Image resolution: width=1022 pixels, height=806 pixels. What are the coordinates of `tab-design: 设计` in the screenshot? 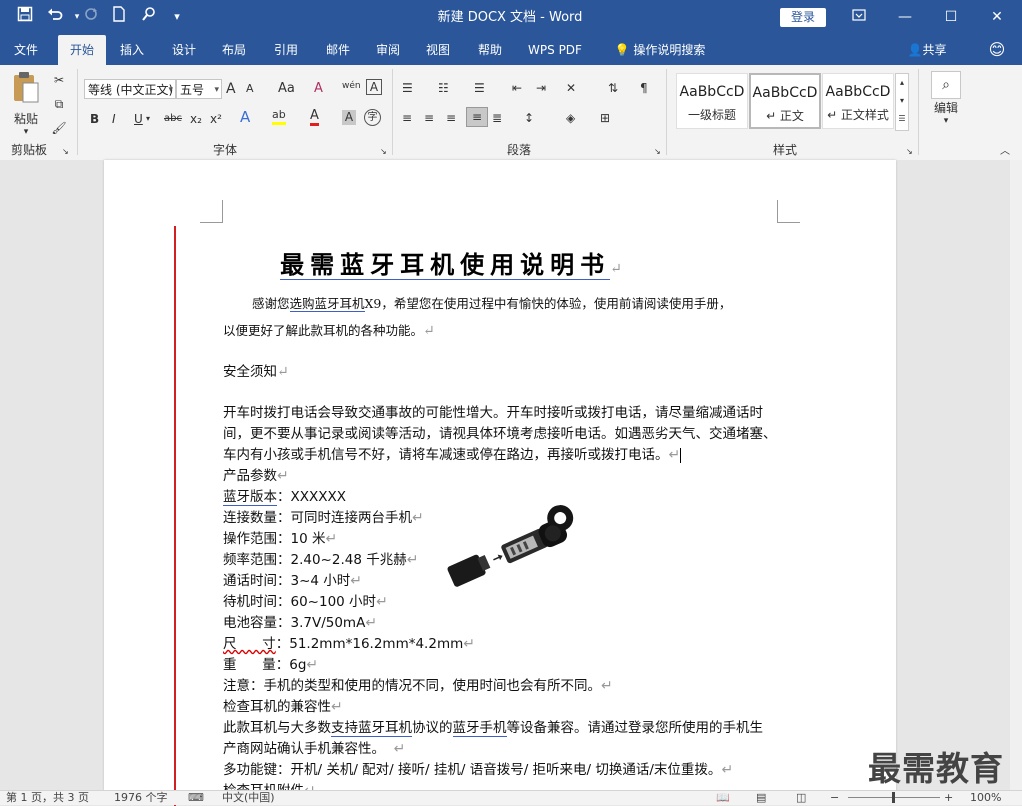 It's located at (184, 50).